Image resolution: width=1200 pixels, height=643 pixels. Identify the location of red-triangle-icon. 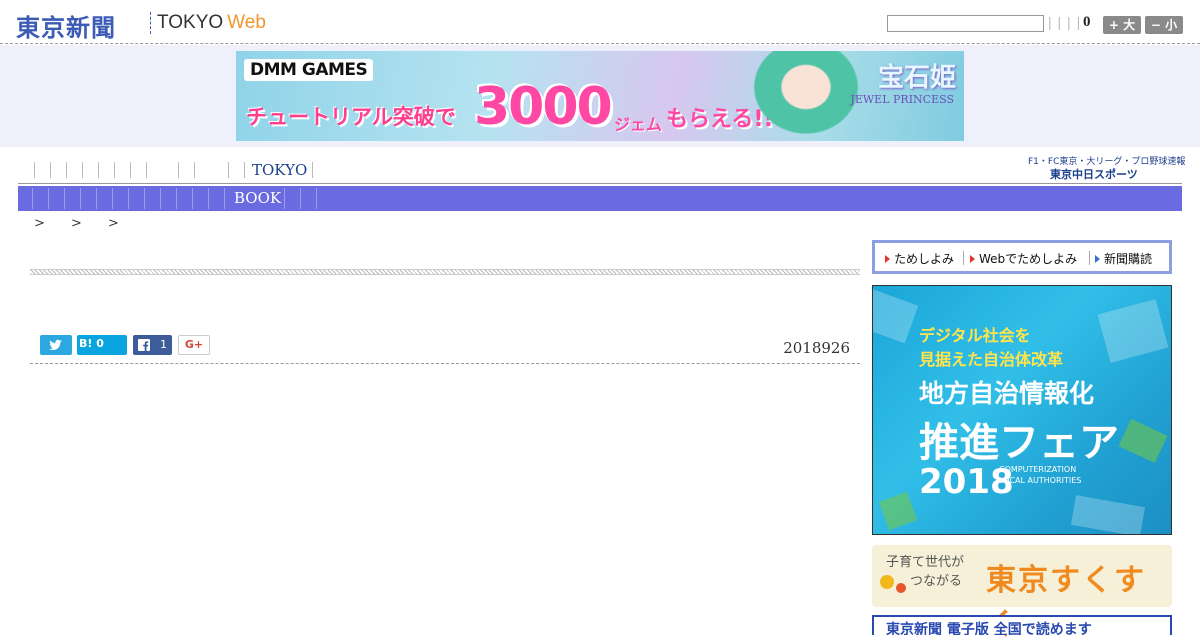
(887, 259).